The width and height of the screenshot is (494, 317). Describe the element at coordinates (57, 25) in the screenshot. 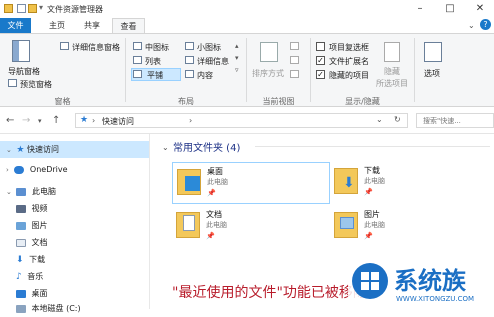

I see `tab-home: 主页` at that location.